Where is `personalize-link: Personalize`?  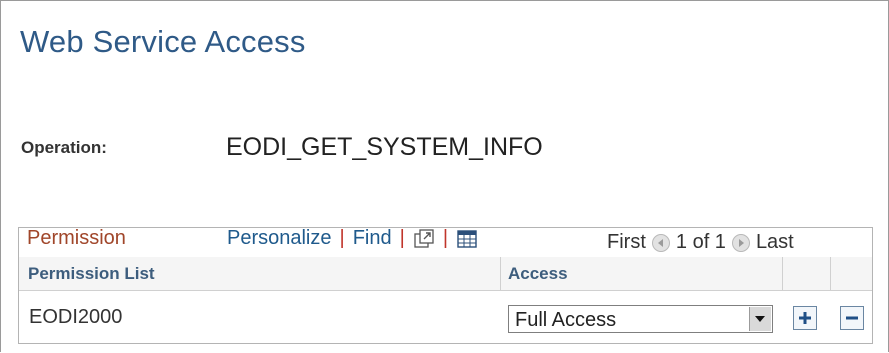 personalize-link: Personalize is located at coordinates (279, 238).